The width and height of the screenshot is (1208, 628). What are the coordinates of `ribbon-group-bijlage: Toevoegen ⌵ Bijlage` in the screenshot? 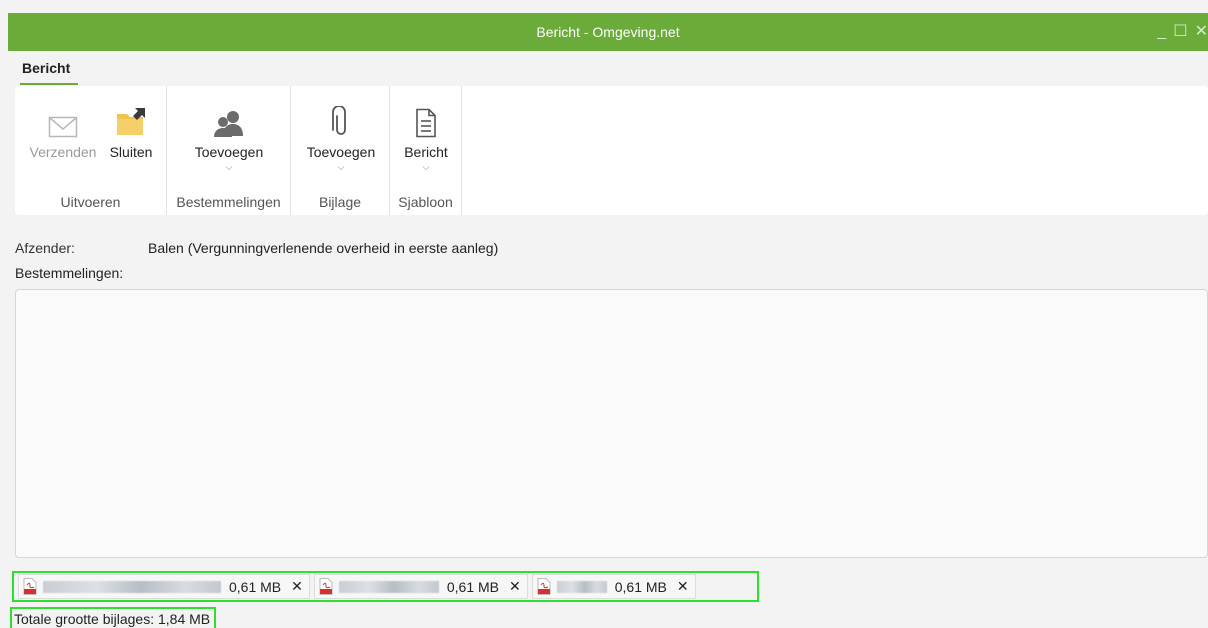 It's located at (340, 150).